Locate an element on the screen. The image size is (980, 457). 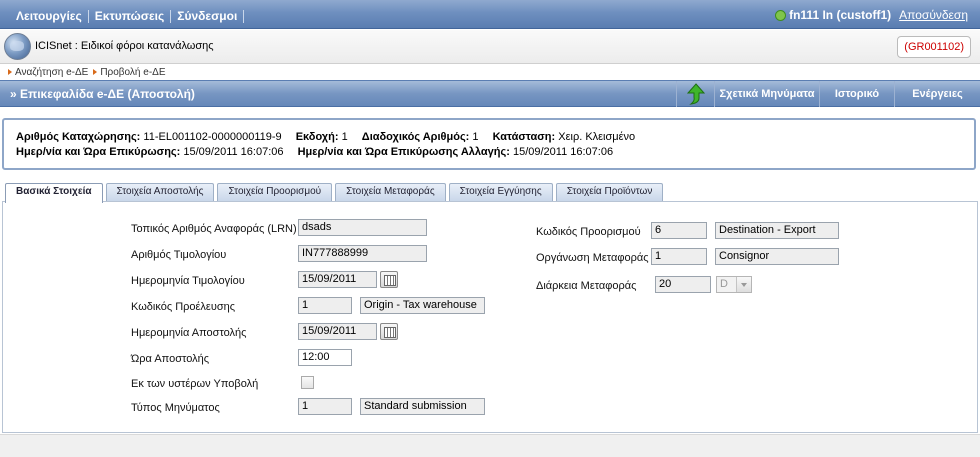
section-actions: Σχετικά Μηνύματα Ιστορικό Ενέργειες is located at coordinates (828, 94).